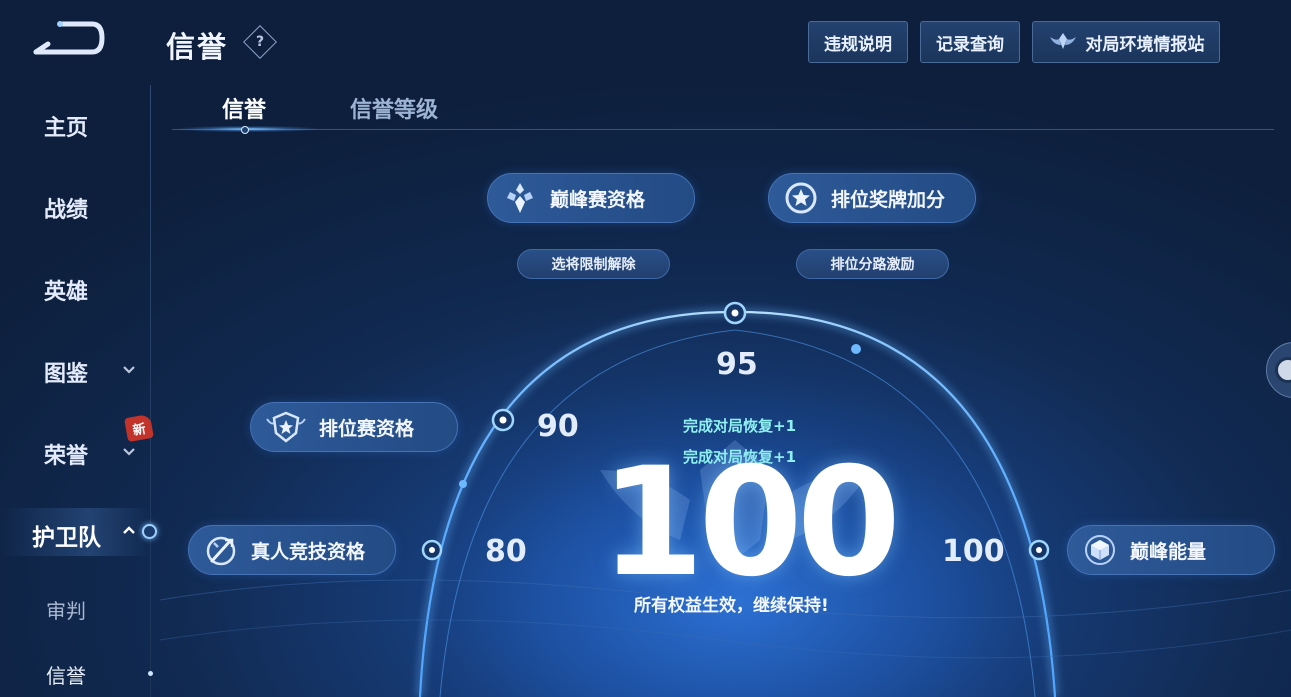 This screenshot has height=697, width=1291. I want to click on ranked-qualification-label: 排位赛资格, so click(367, 428).